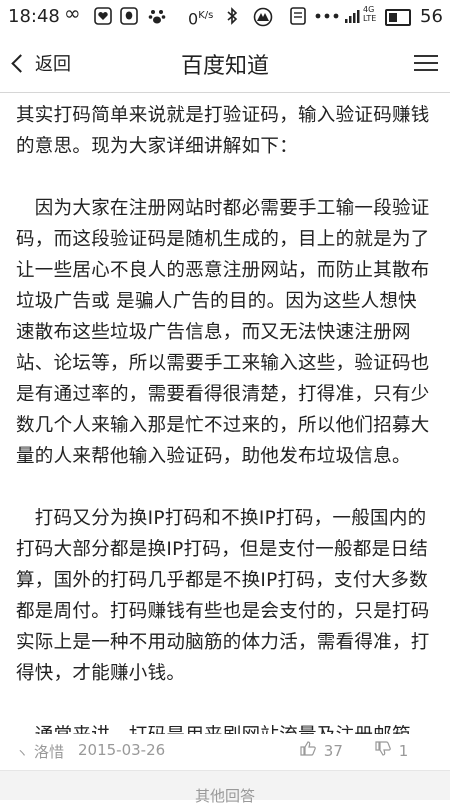 The width and height of the screenshot is (450, 806). I want to click on status-time: 18:48, so click(34, 16).